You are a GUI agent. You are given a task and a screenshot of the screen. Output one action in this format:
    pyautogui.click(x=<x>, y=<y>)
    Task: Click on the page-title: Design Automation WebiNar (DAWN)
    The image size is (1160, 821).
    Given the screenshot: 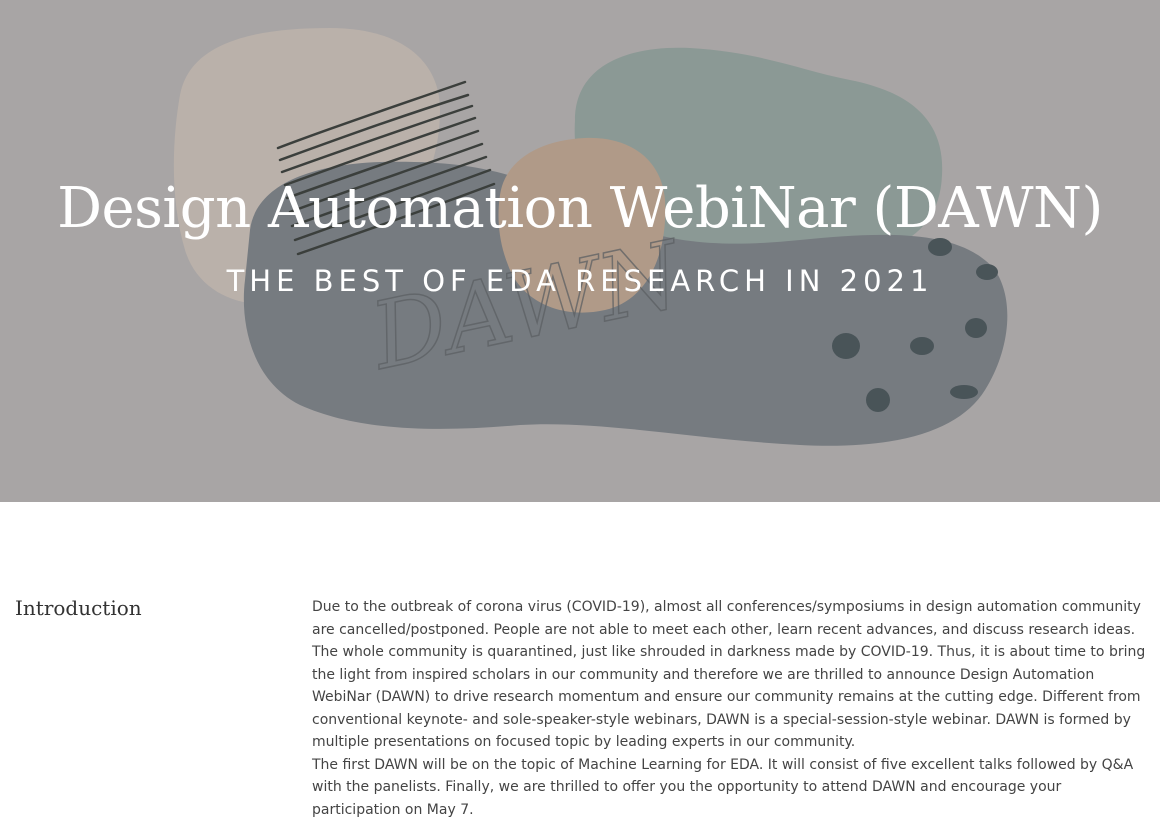 What is the action you would take?
    pyautogui.click(x=580, y=208)
    